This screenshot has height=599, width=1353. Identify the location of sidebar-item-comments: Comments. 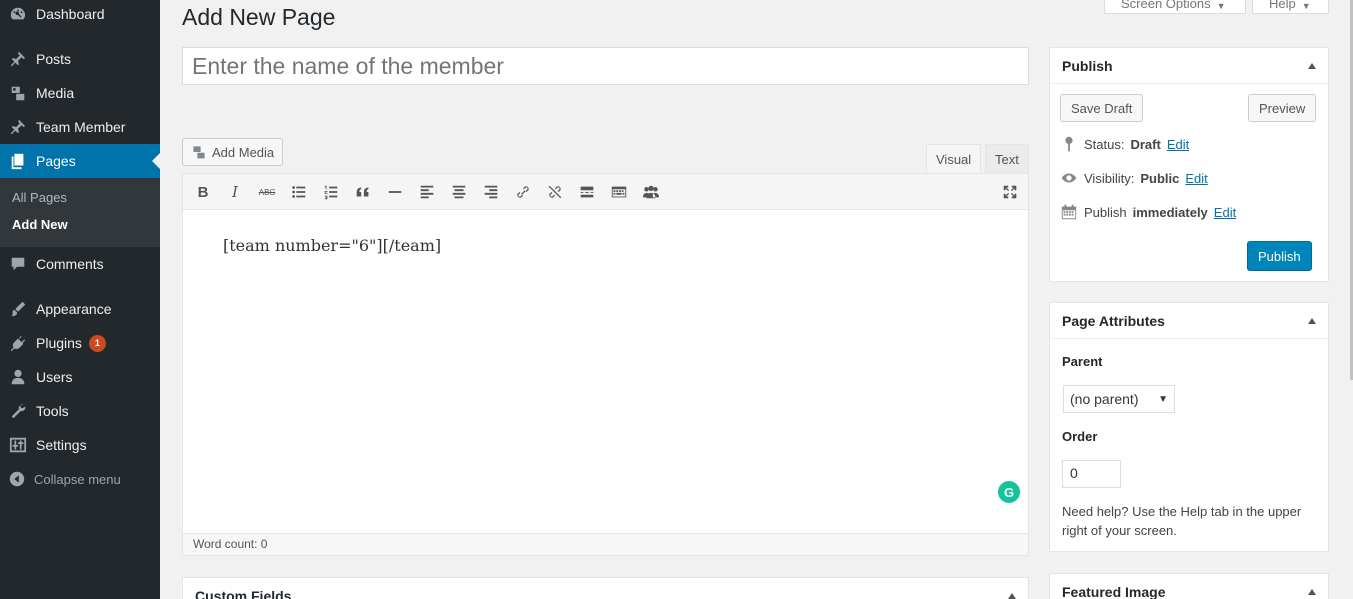
(80, 264).